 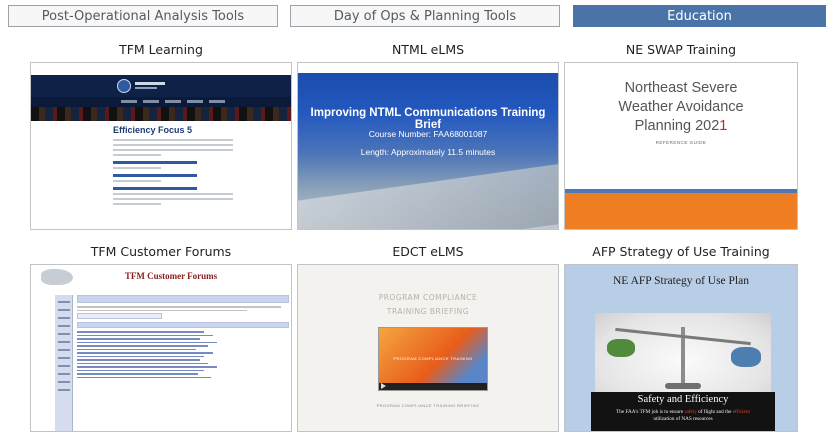 I want to click on thumbnail-tfm-customer-forums: TFM Customer Forums, so click(x=161, y=348).